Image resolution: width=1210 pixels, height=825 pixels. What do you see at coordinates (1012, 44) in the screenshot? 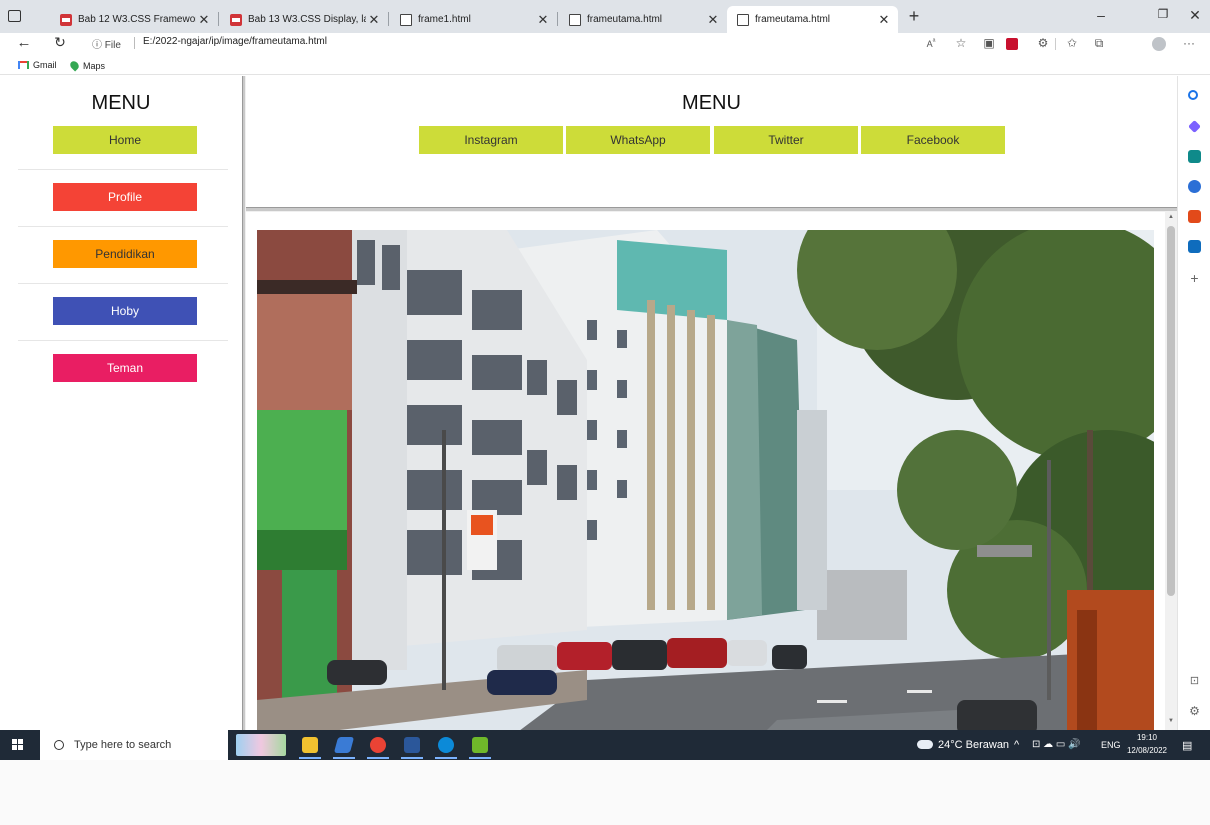
I see `acrobat-extension-icon` at bounding box center [1012, 44].